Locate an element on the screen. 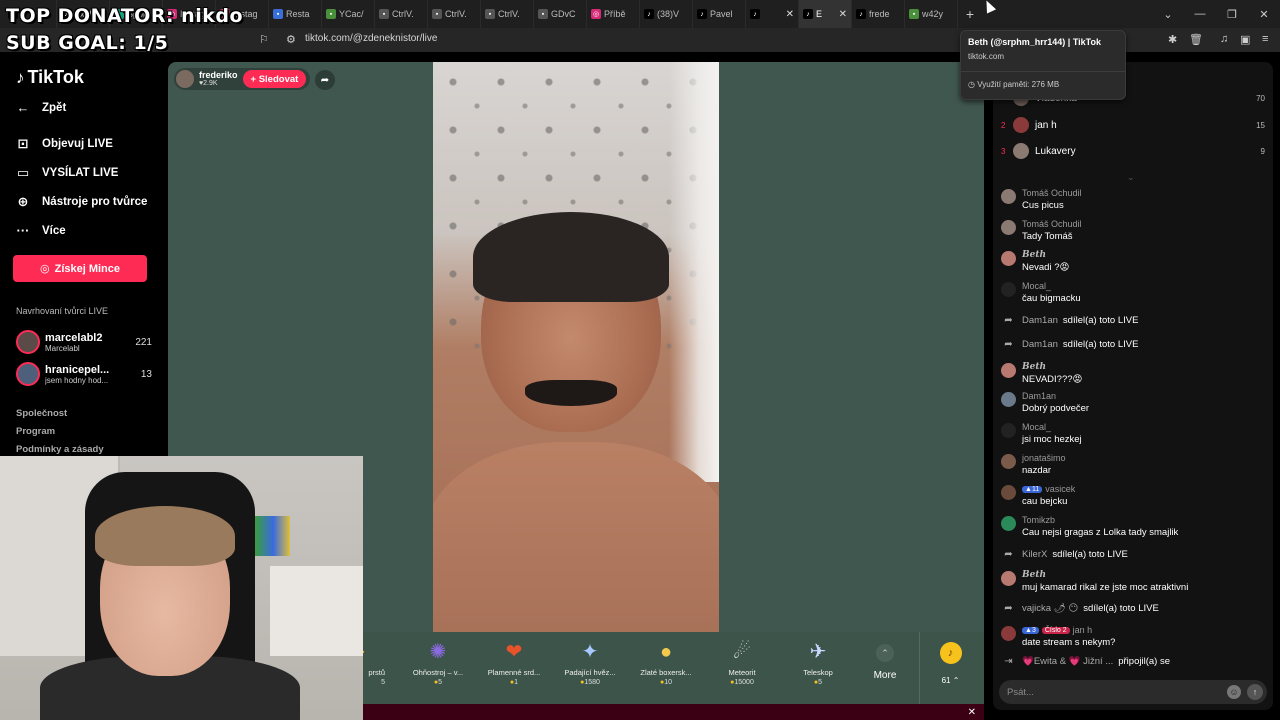  chat-username: Tomikzb is located at coordinates (1038, 520).